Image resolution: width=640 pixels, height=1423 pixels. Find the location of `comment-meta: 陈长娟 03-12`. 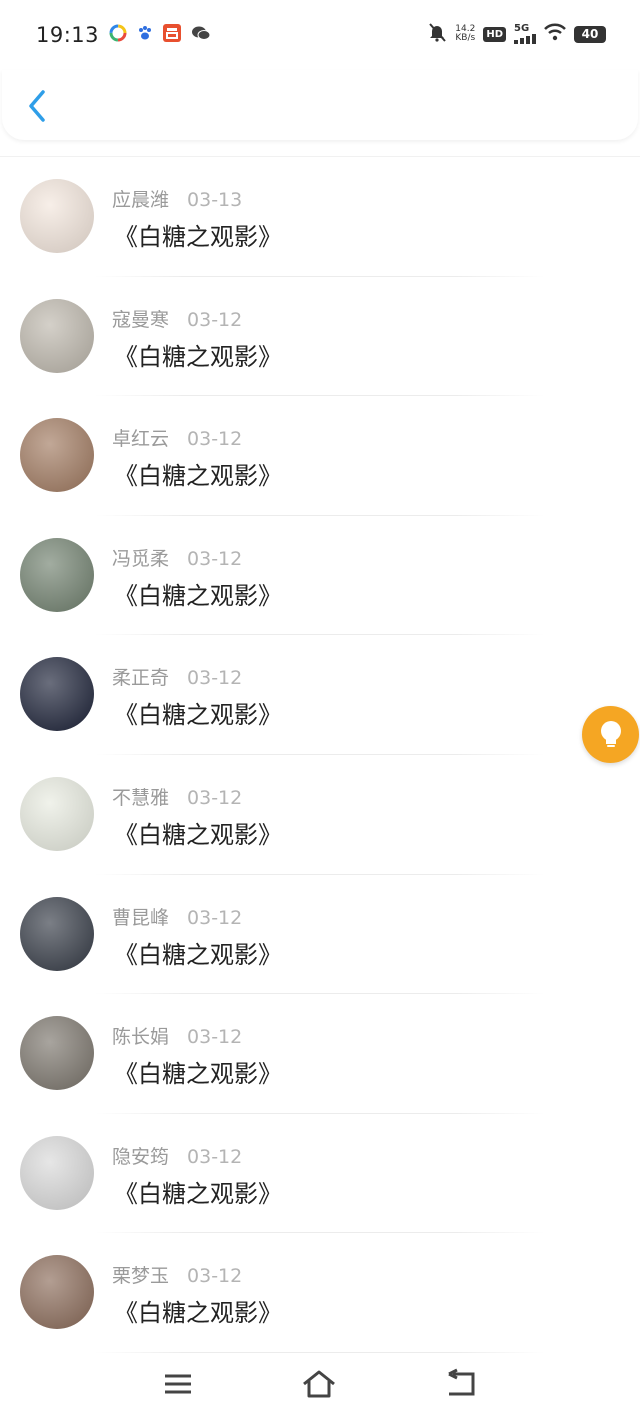

comment-meta: 陈长娟 03-12 is located at coordinates (177, 1035).